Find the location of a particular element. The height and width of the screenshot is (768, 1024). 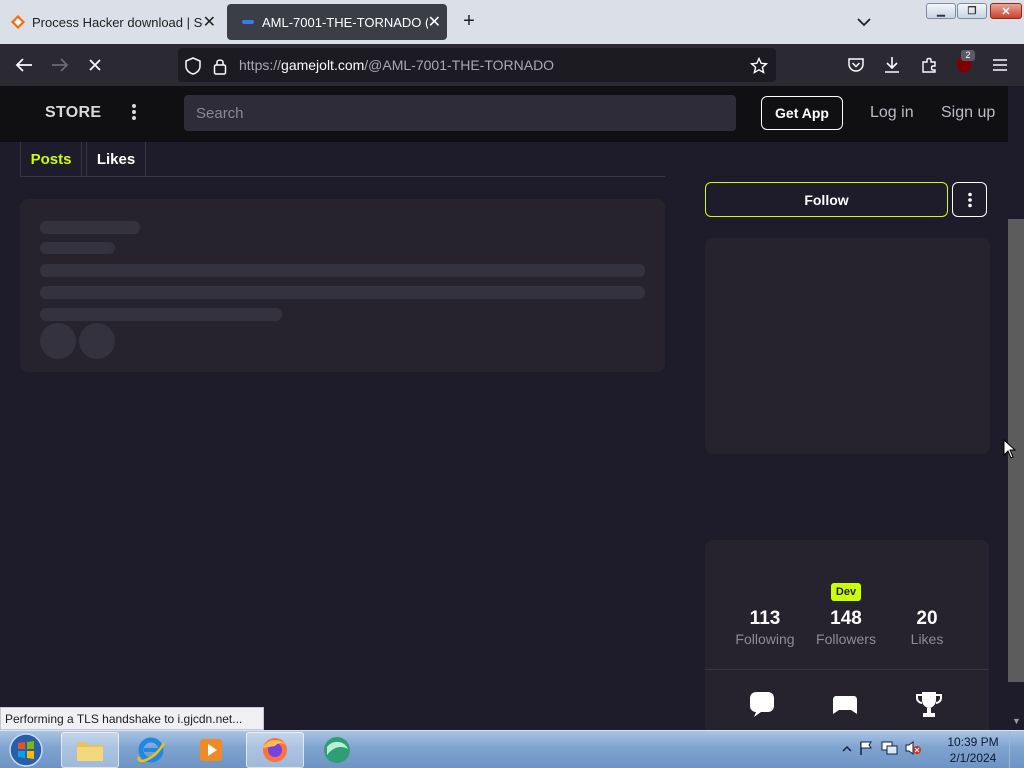

extension-count-badge: 2 is located at coordinates (968, 55).